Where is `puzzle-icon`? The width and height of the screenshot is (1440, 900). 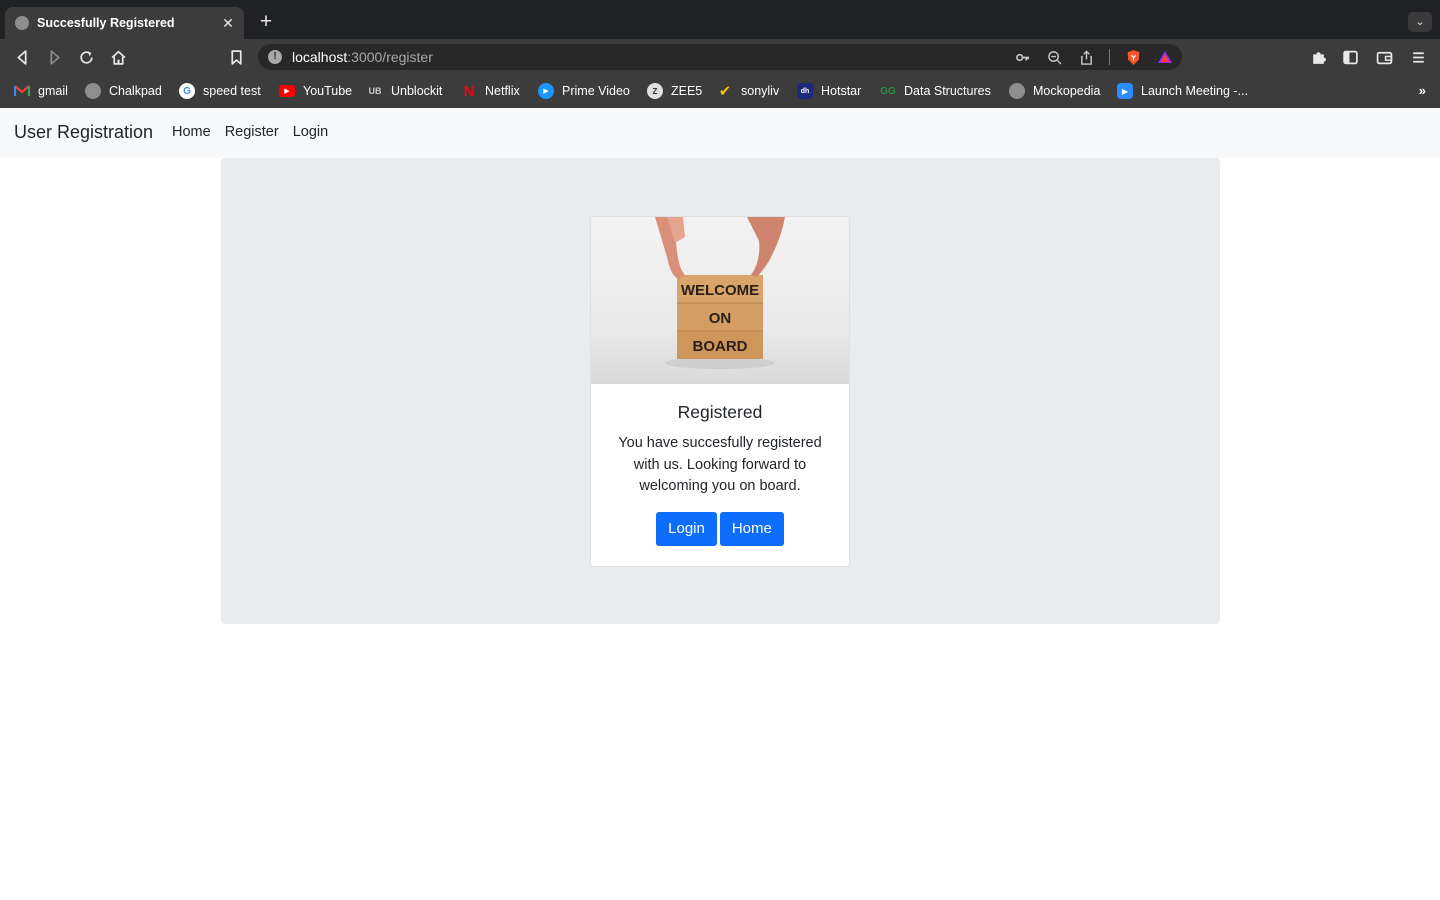
puzzle-icon is located at coordinates (1319, 57).